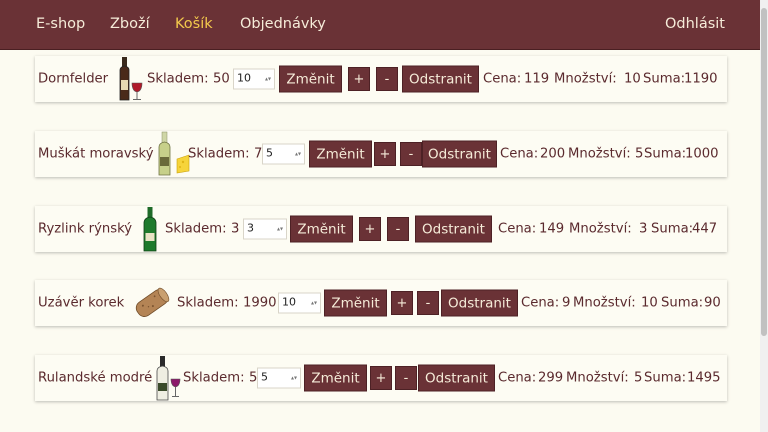 The height and width of the screenshot is (432, 768). I want to click on green-wine-bottle-icon, so click(150, 229).